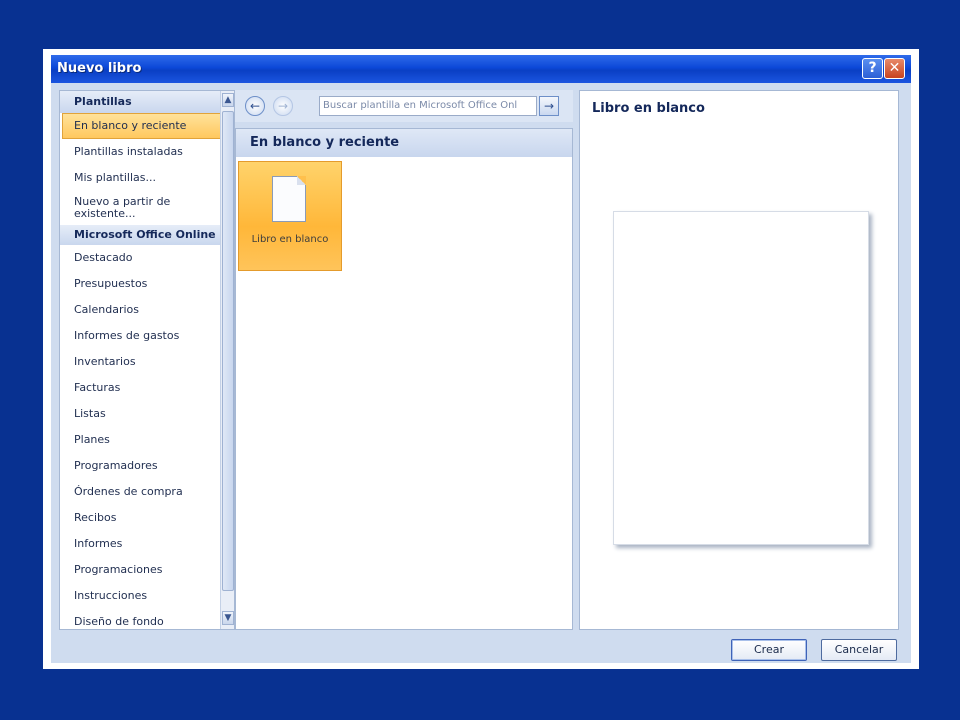  Describe the element at coordinates (147, 544) in the screenshot. I see `sidebar-item-online: Informes` at that location.